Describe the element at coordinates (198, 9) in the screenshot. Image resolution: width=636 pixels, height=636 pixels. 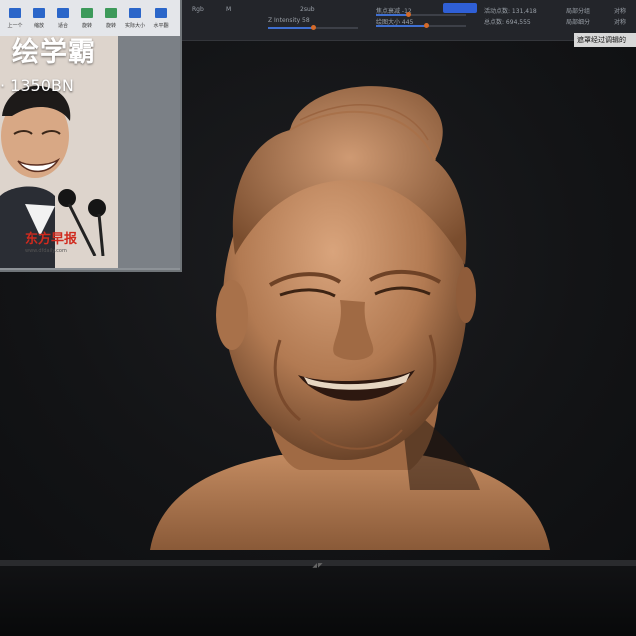
I see `rgb-button: Rgb` at that location.